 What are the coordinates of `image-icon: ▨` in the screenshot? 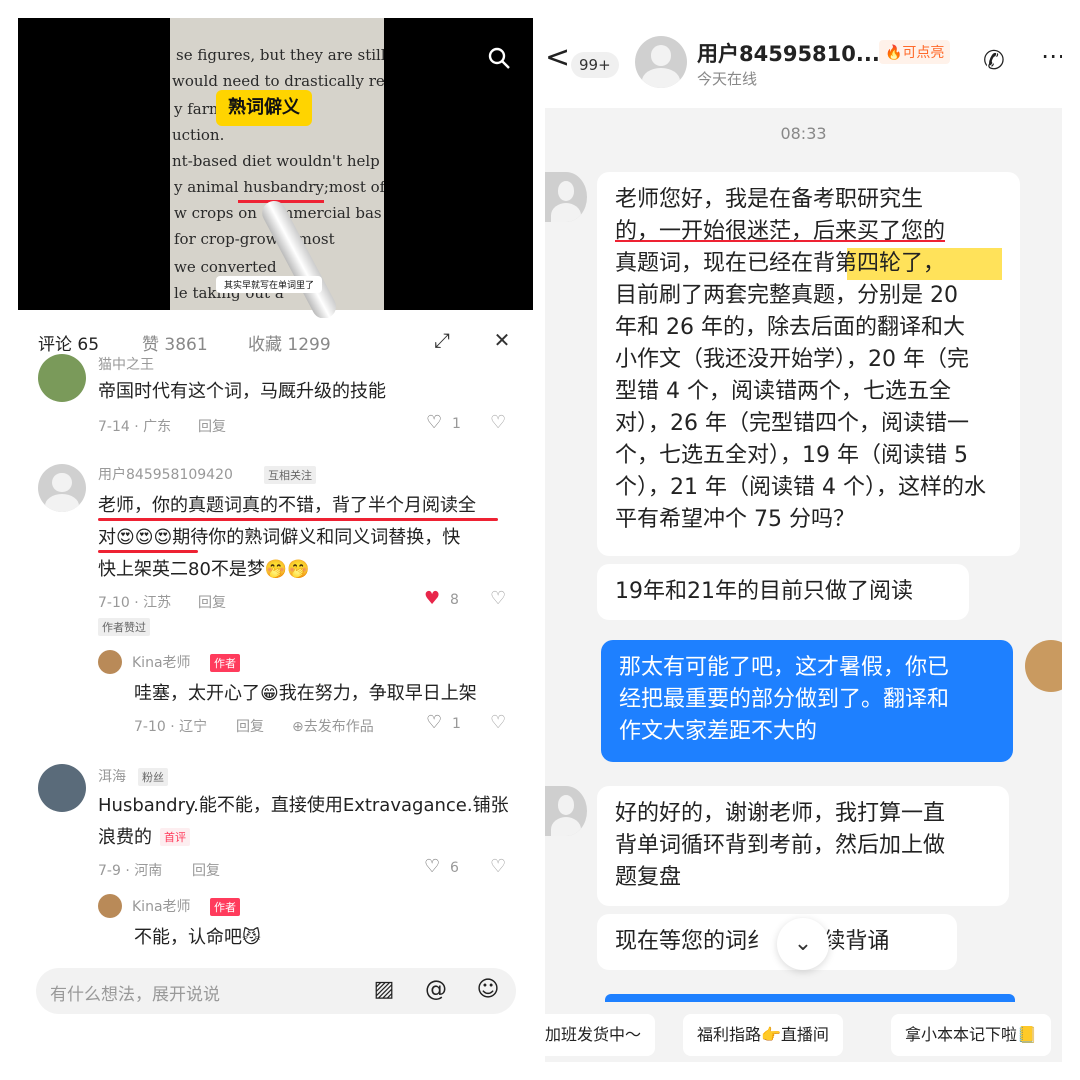 It's located at (384, 989).